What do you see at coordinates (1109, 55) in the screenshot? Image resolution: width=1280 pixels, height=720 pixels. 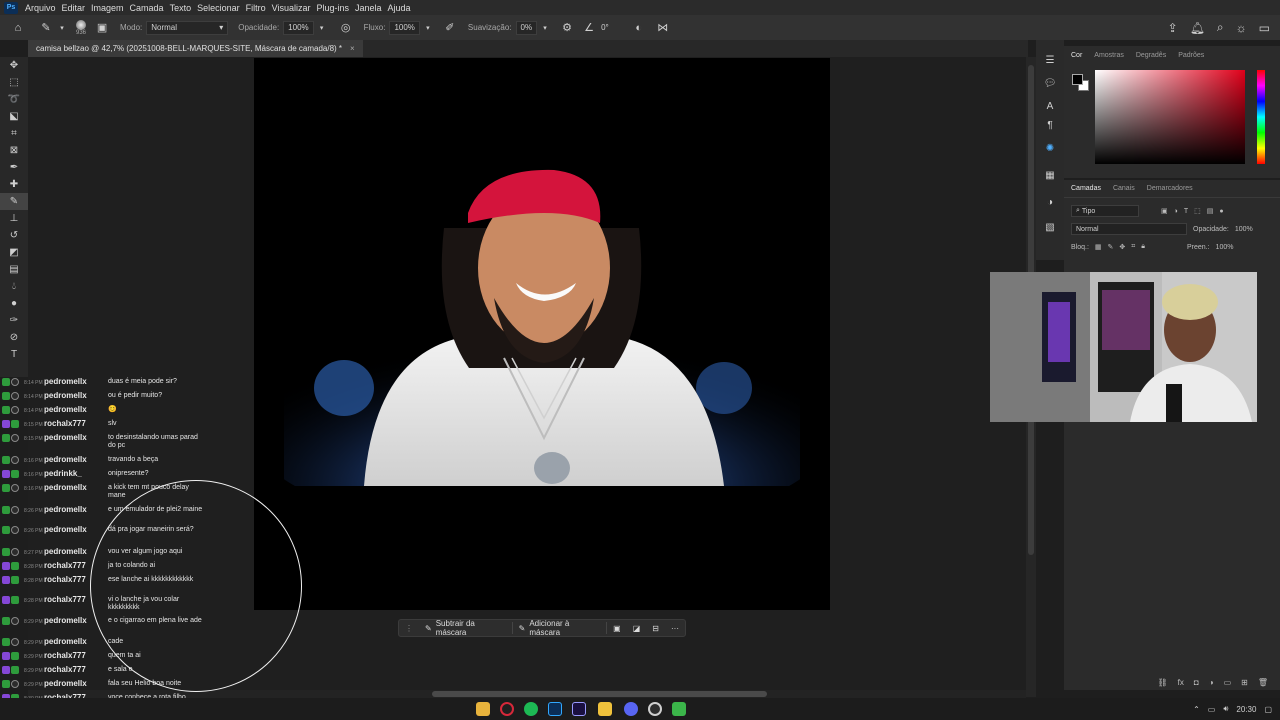 I see `tab-amostras: Amostras` at bounding box center [1109, 55].